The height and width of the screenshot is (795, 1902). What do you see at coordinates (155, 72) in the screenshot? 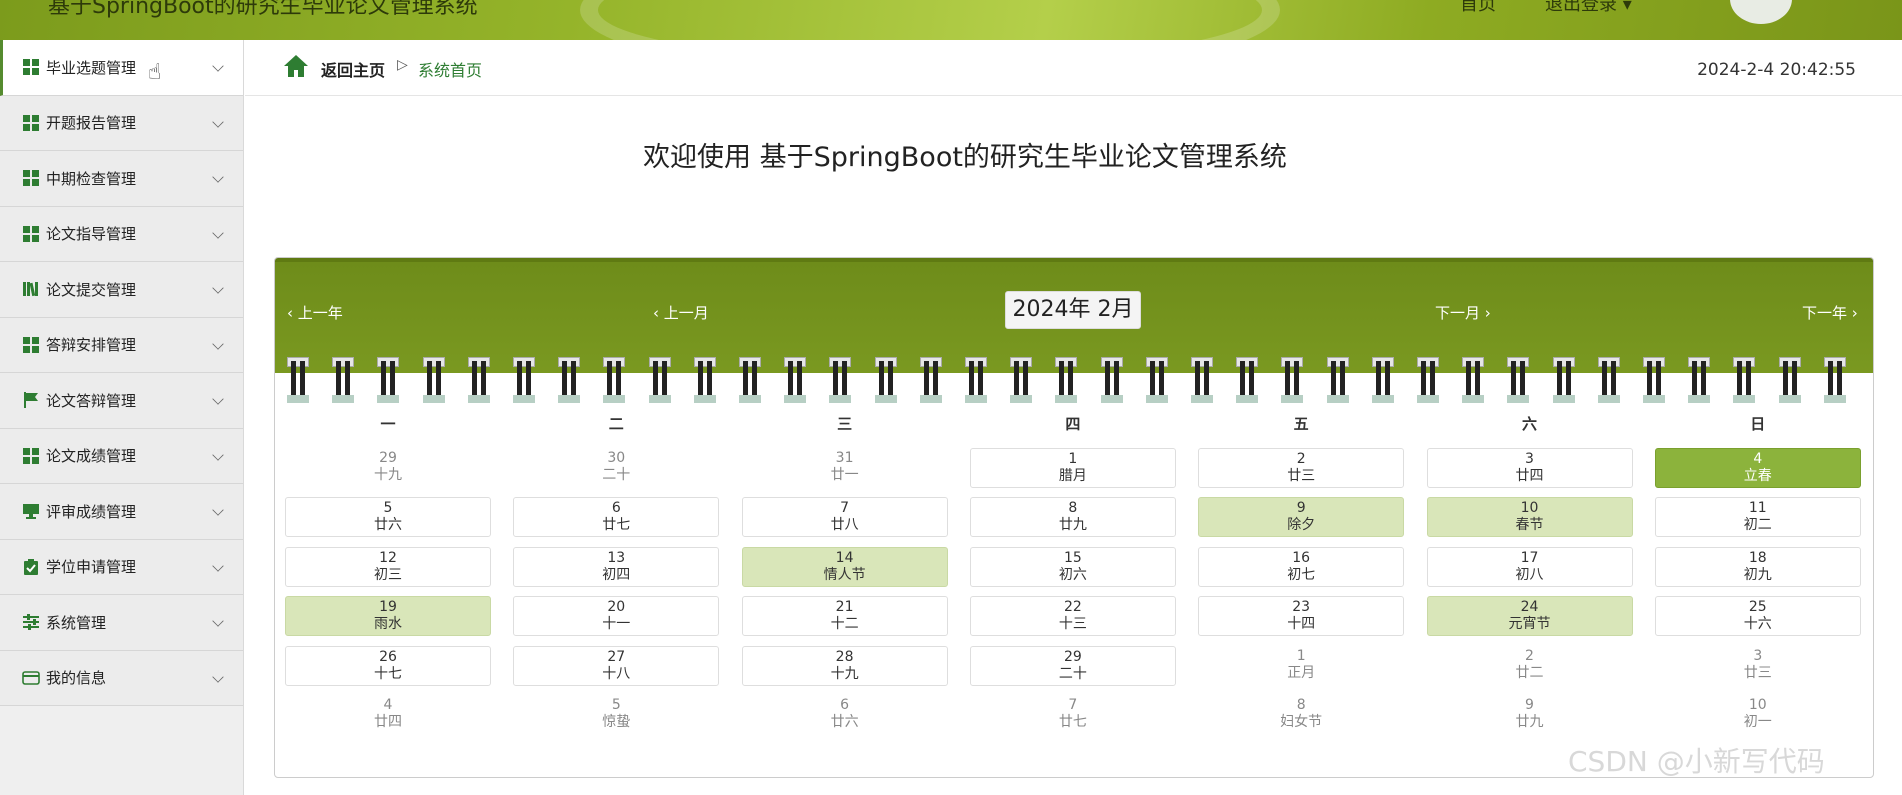
I see `mouse-cursor-icon: ☝` at bounding box center [155, 72].